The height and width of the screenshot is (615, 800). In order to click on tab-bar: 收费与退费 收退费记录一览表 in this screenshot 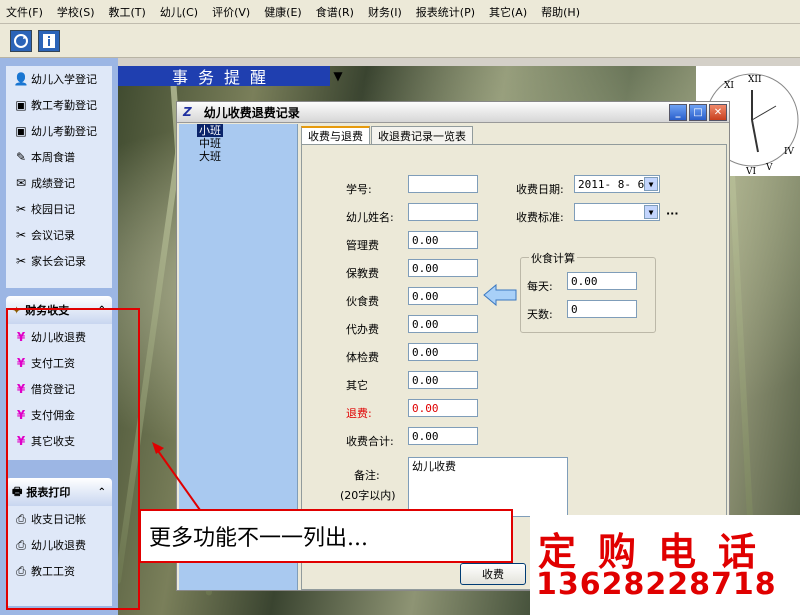, I will do `click(387, 135)`.